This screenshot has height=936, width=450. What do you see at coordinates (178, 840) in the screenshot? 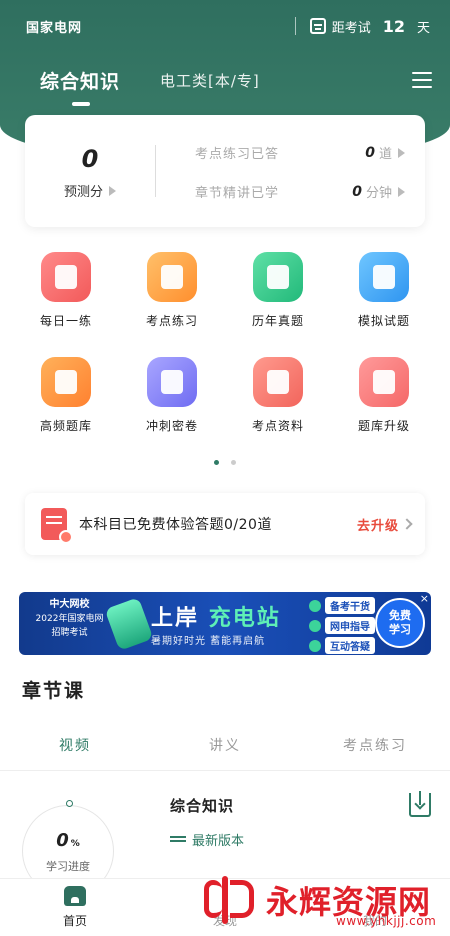
I see `swap-icon` at bounding box center [178, 840].